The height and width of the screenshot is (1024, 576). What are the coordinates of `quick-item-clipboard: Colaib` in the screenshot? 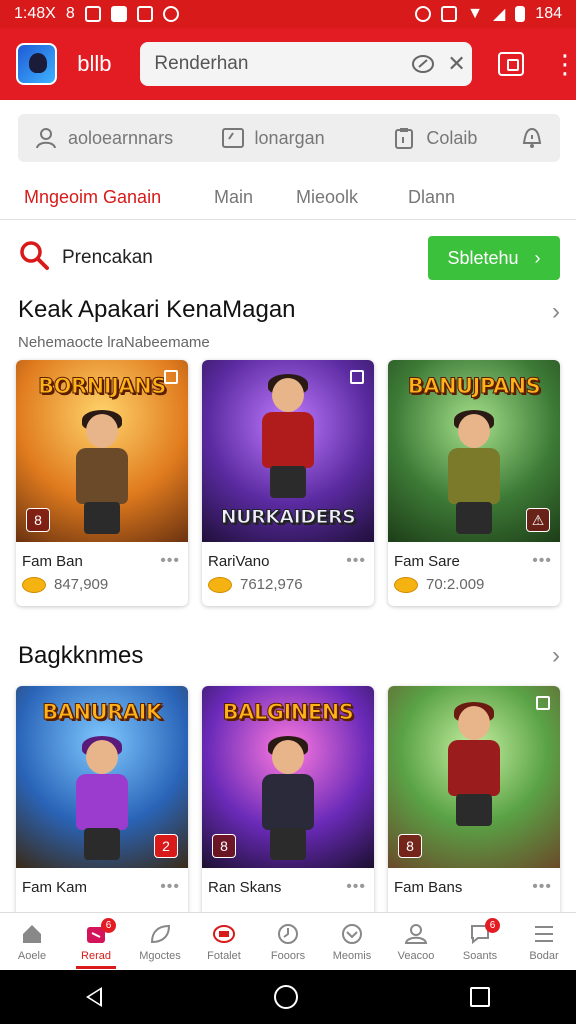 It's located at (456, 138).